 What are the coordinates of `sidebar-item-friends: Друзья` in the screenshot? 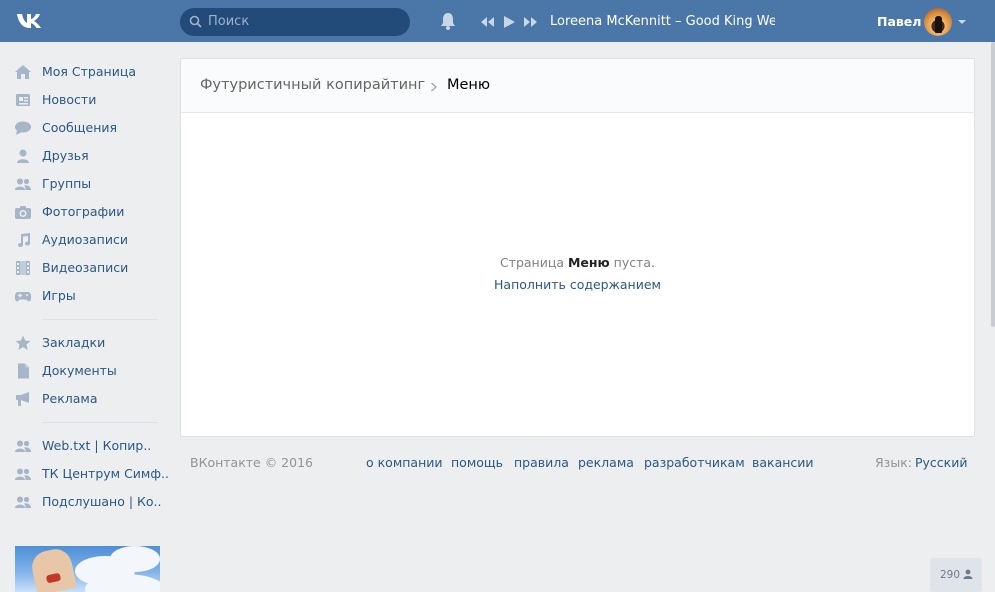 It's located at (89, 155).